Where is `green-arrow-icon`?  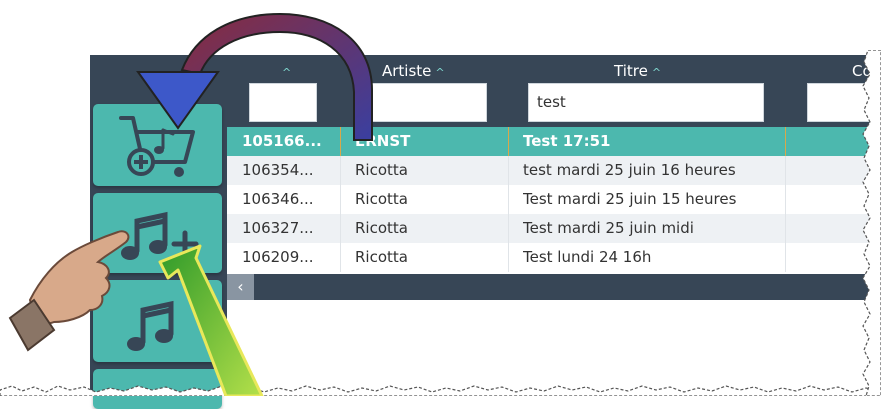 green-arrow-icon is located at coordinates (211, 320).